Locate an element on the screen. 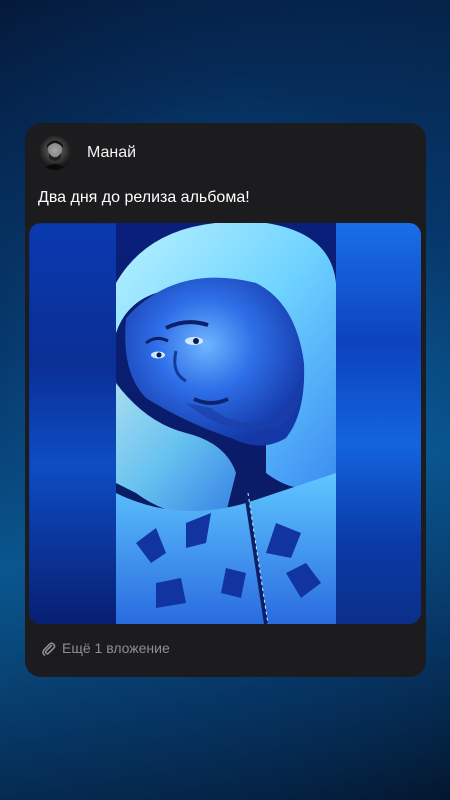 The image size is (450, 800). image-blur-left is located at coordinates (75, 423).